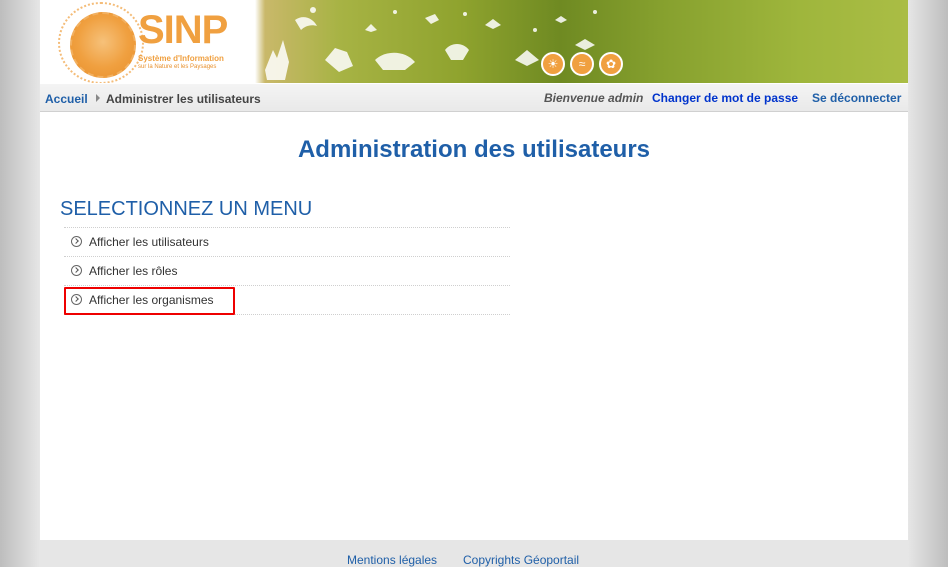 The height and width of the screenshot is (567, 948). What do you see at coordinates (183, 30) in the screenshot?
I see `logo-title: SINP` at bounding box center [183, 30].